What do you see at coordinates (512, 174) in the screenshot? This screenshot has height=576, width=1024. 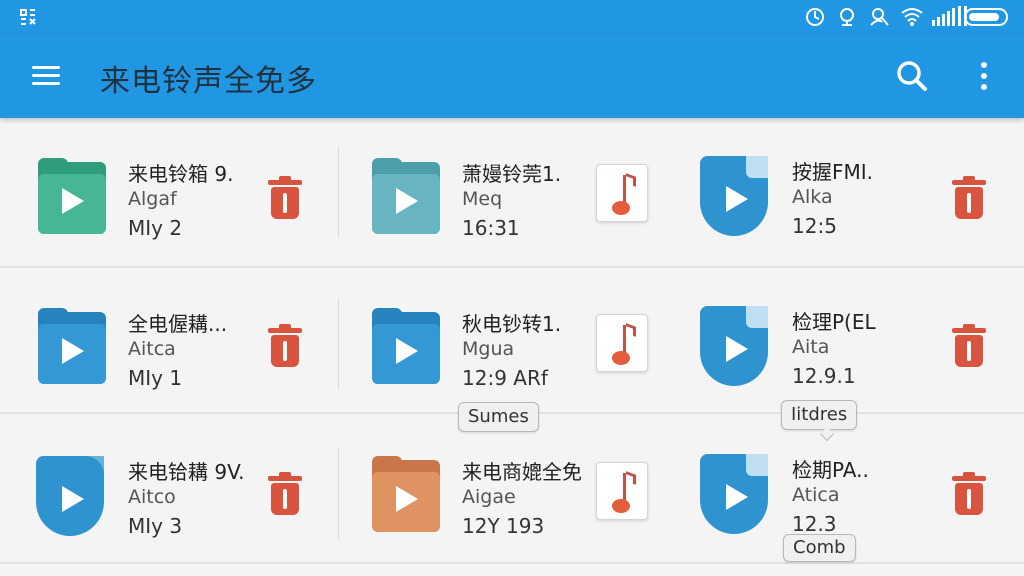 I see `file-name: 萧嫚铃莞1.` at bounding box center [512, 174].